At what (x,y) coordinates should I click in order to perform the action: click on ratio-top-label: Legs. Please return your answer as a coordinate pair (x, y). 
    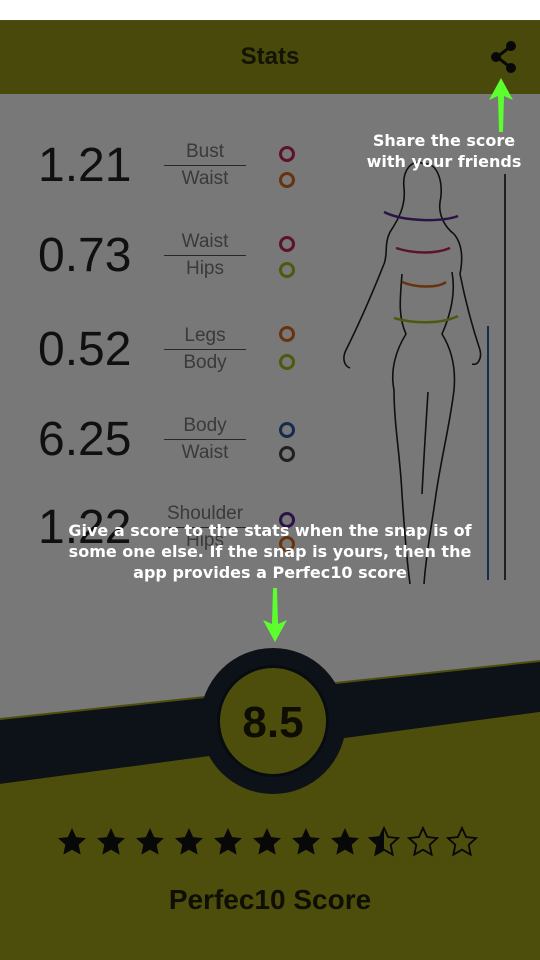
    Looking at the image, I should click on (205, 335).